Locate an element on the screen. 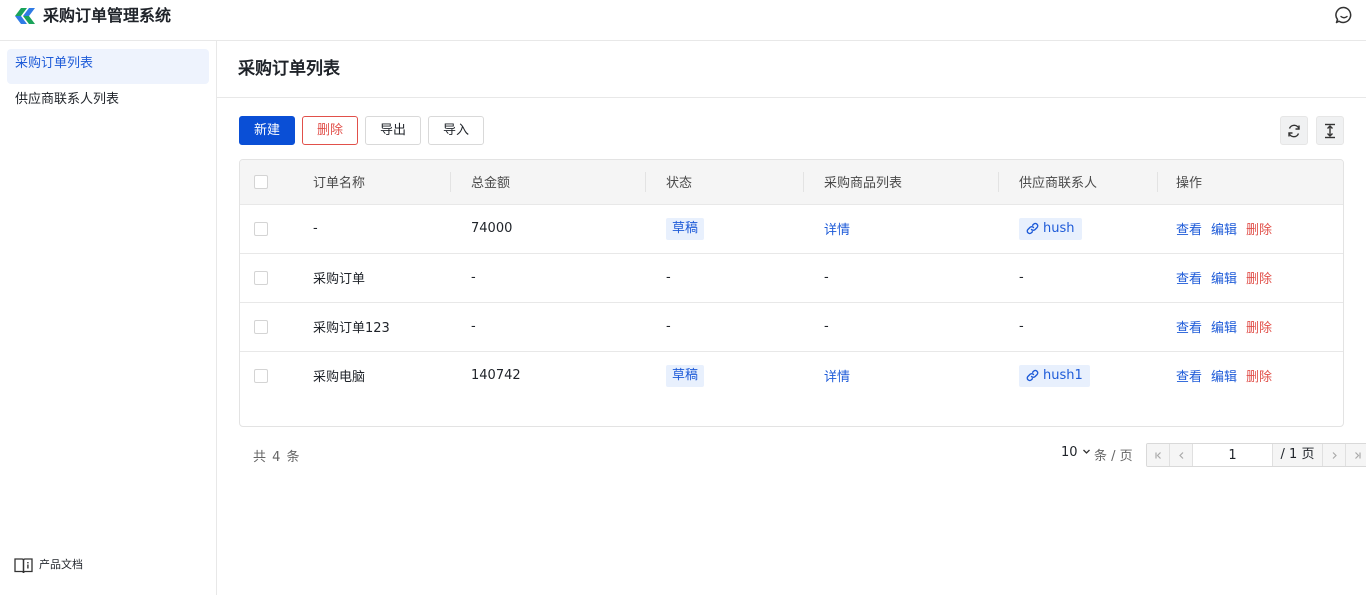 This screenshot has width=1366, height=595. column-header-supplier-contact: 供应商联系人 is located at coordinates (1058, 184).